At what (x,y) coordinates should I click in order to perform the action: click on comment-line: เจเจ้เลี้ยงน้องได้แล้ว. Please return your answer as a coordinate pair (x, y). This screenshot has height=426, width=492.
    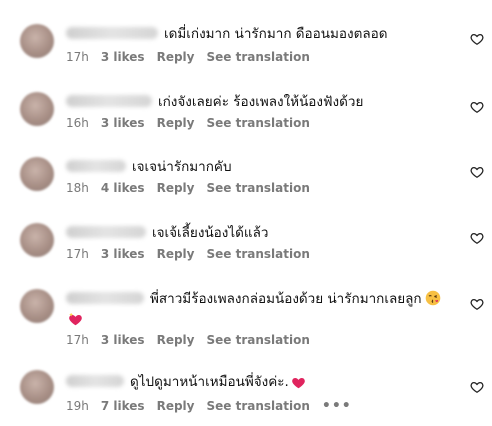
    Looking at the image, I should click on (167, 232).